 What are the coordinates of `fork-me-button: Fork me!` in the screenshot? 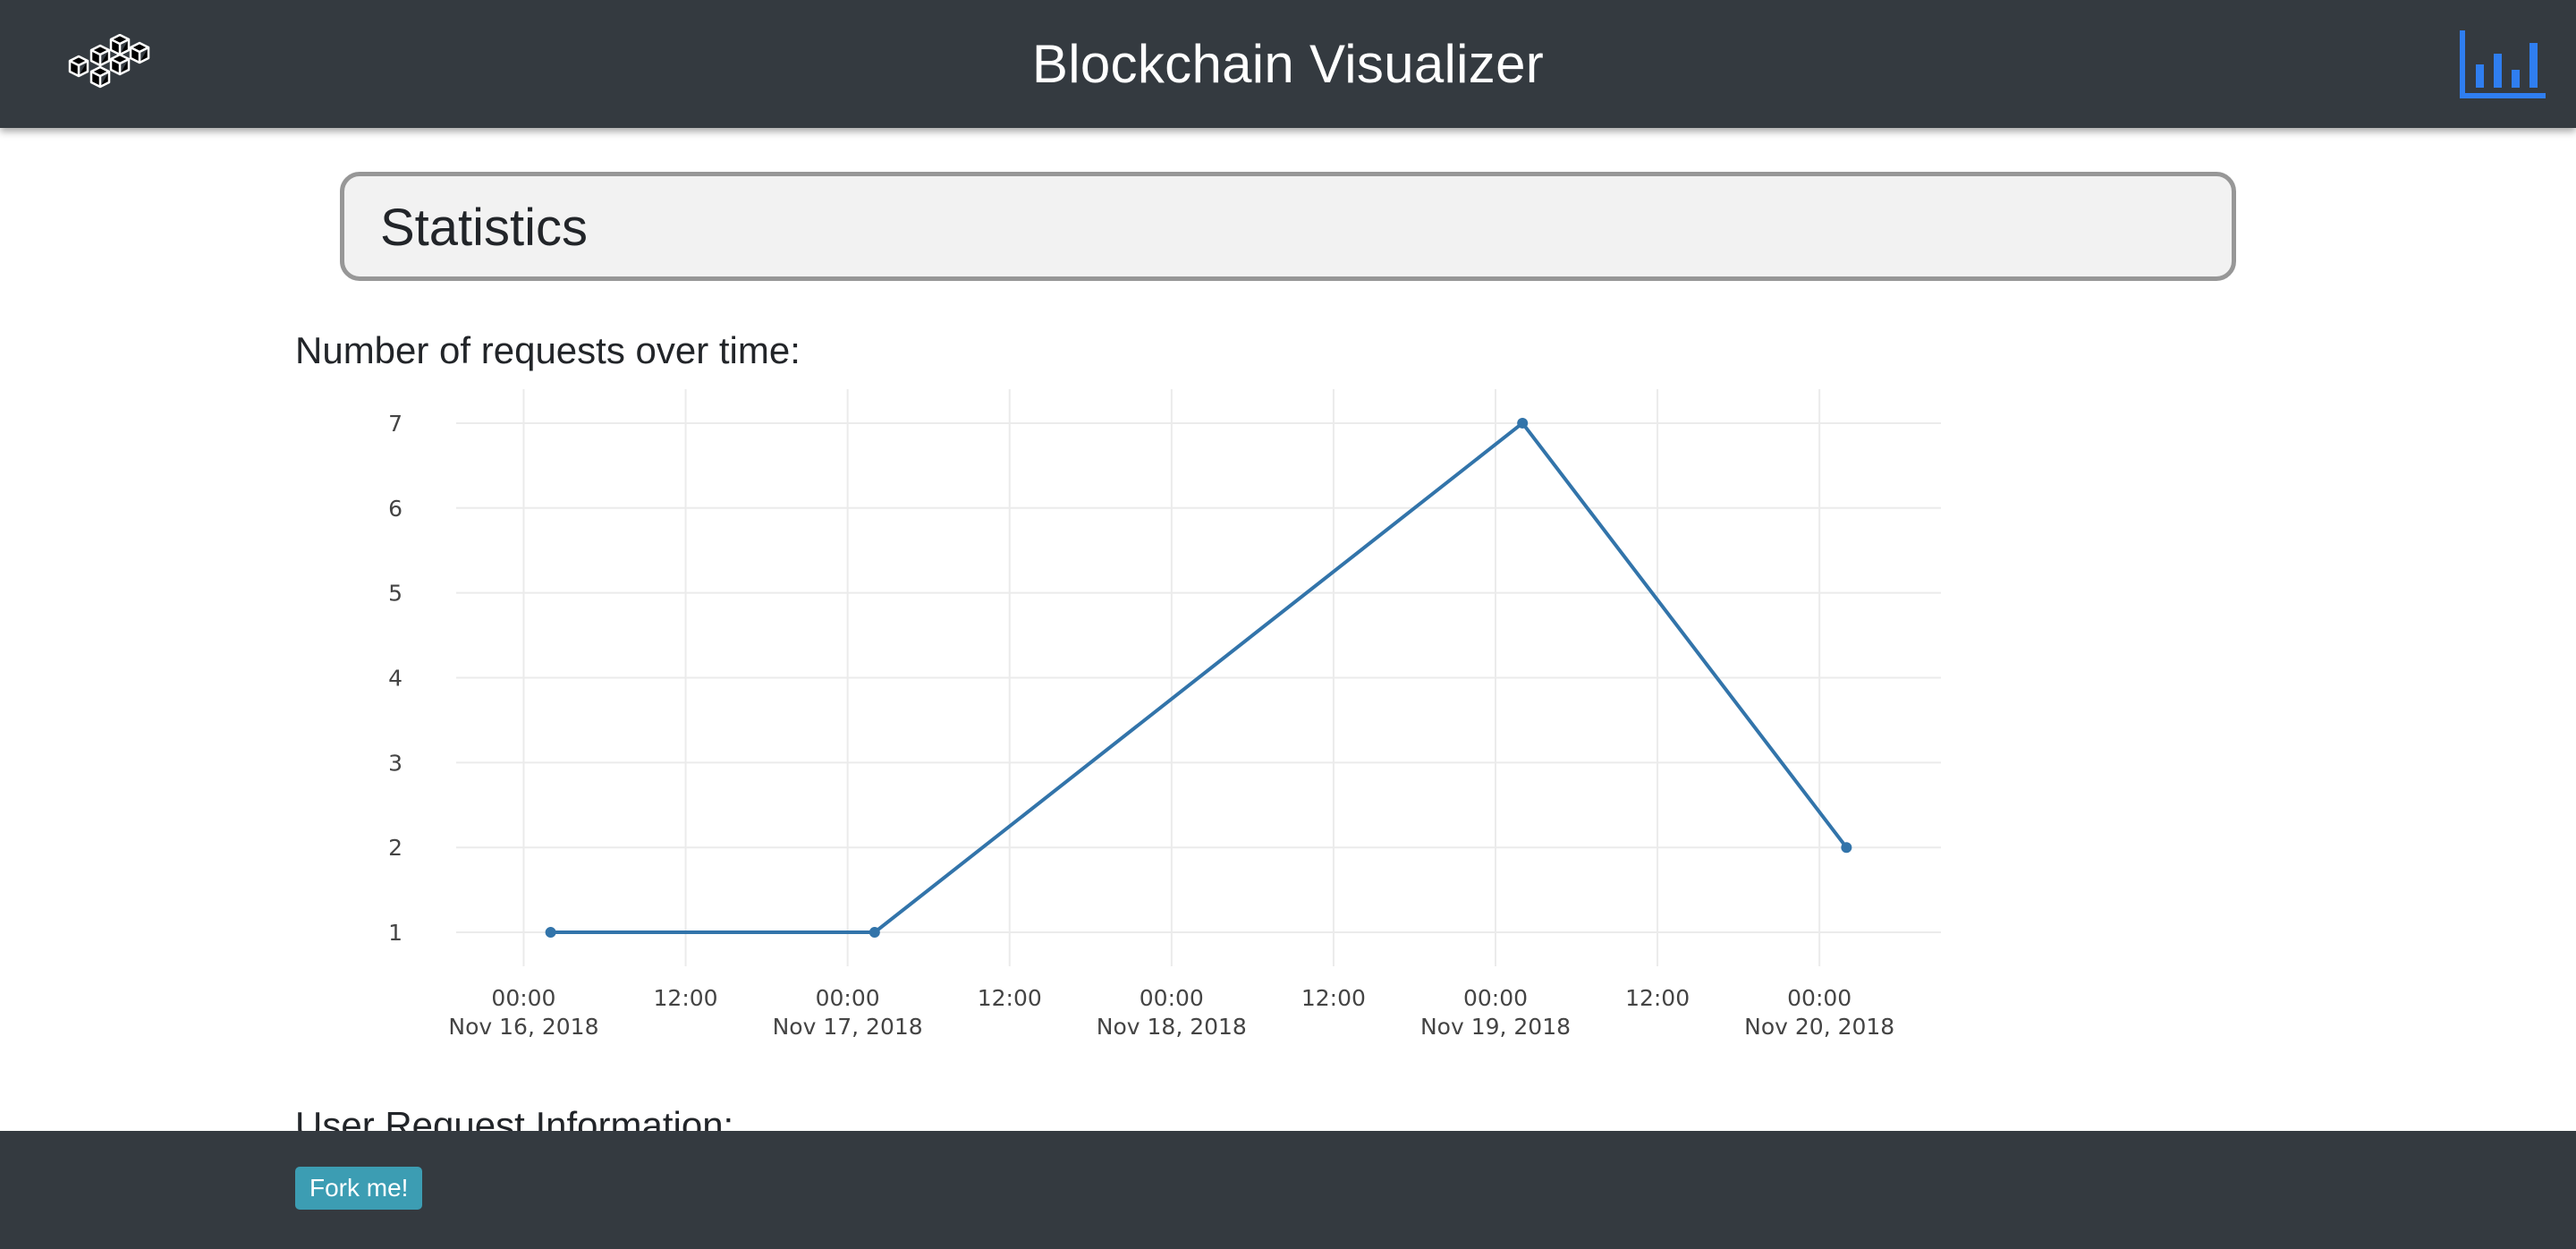 It's located at (359, 1188).